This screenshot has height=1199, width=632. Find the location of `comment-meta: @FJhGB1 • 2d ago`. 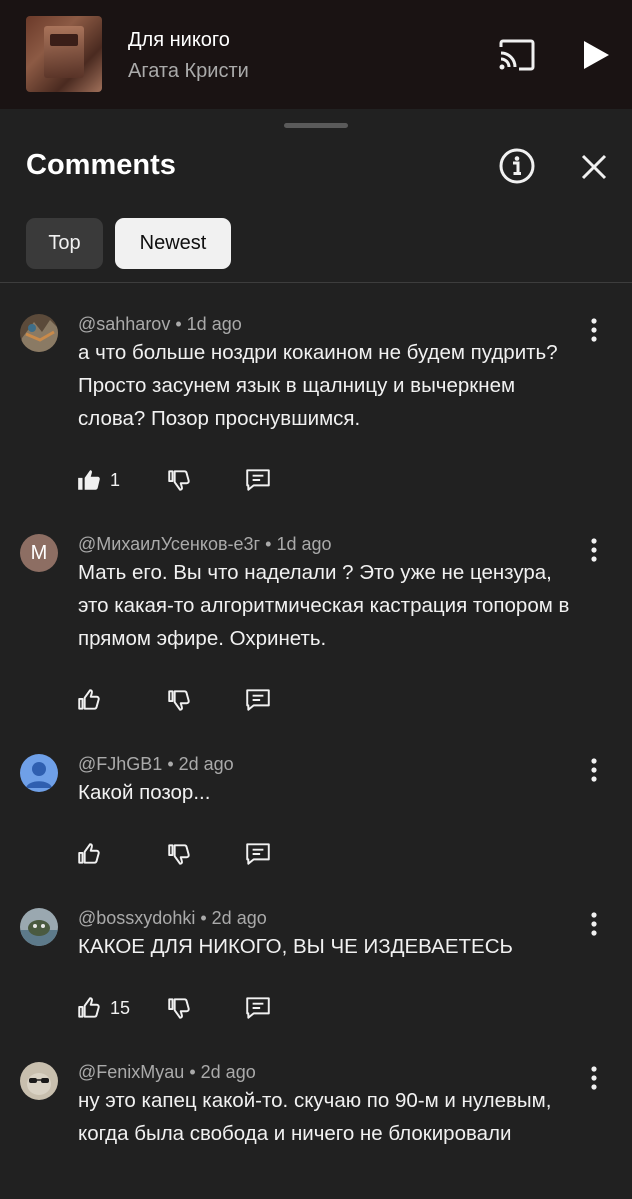

comment-meta: @FJhGB1 • 2d ago is located at coordinates (156, 764).